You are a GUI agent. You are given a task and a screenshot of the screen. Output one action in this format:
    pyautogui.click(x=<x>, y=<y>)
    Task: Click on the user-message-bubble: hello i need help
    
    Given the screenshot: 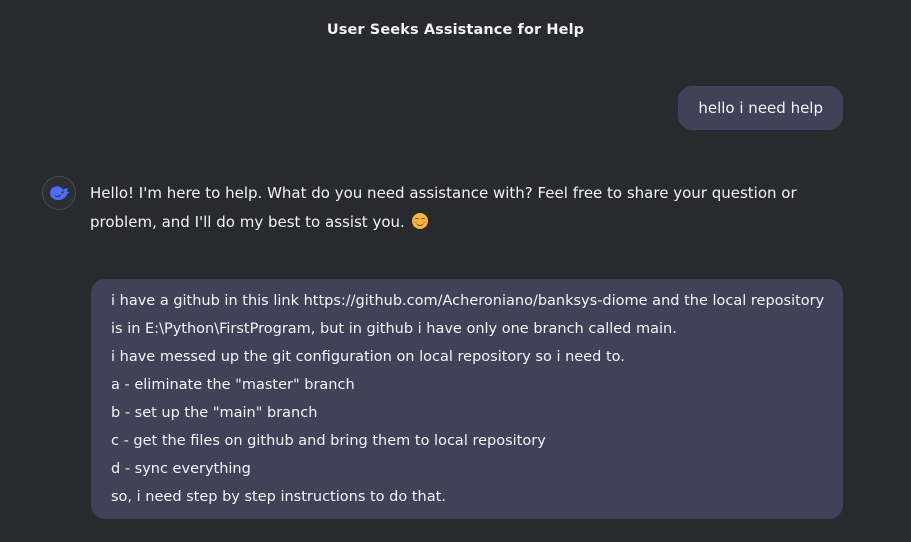 What is the action you would take?
    pyautogui.click(x=760, y=108)
    